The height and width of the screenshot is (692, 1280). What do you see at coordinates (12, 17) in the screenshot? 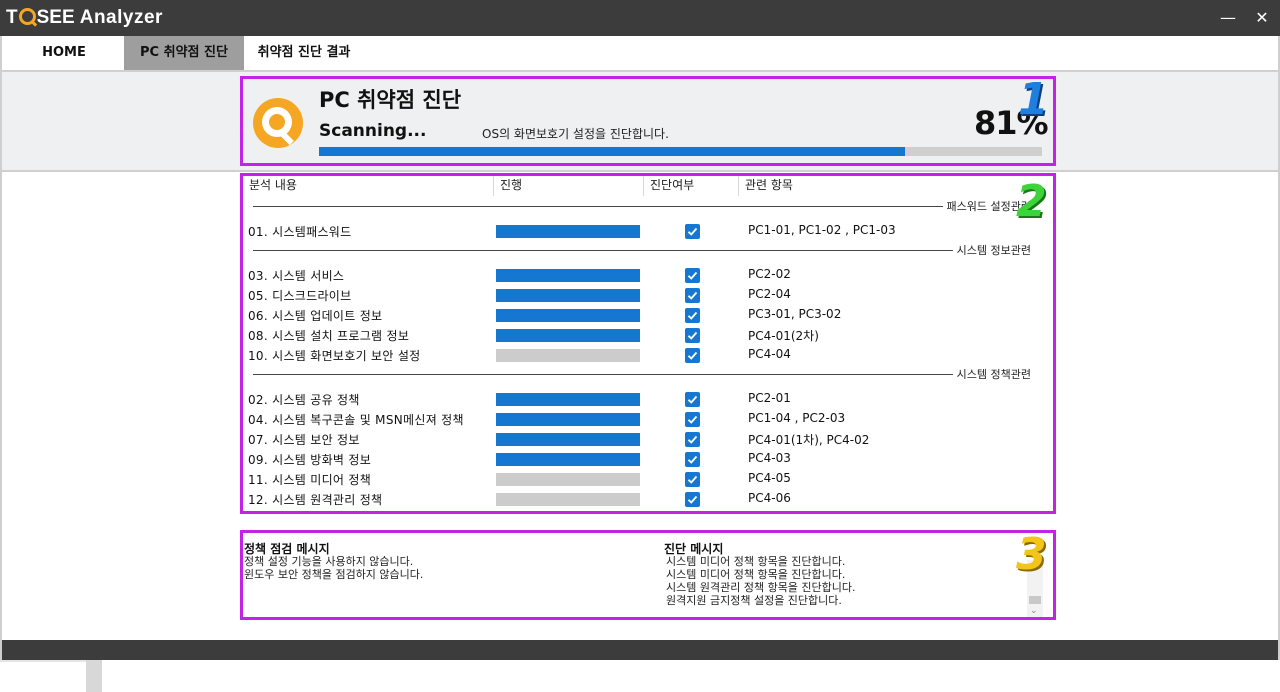
I see `app-title-prefix: T` at bounding box center [12, 17].